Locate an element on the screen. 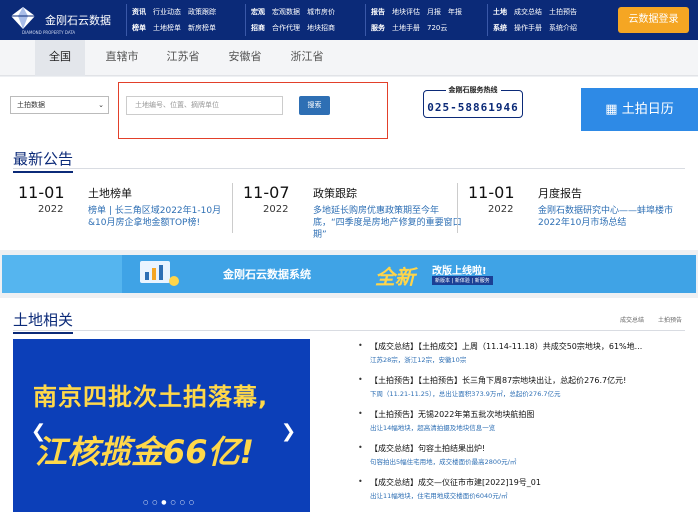 The image size is (698, 512). hotline-title: 金刚石服务热线 is located at coordinates (473, 90).